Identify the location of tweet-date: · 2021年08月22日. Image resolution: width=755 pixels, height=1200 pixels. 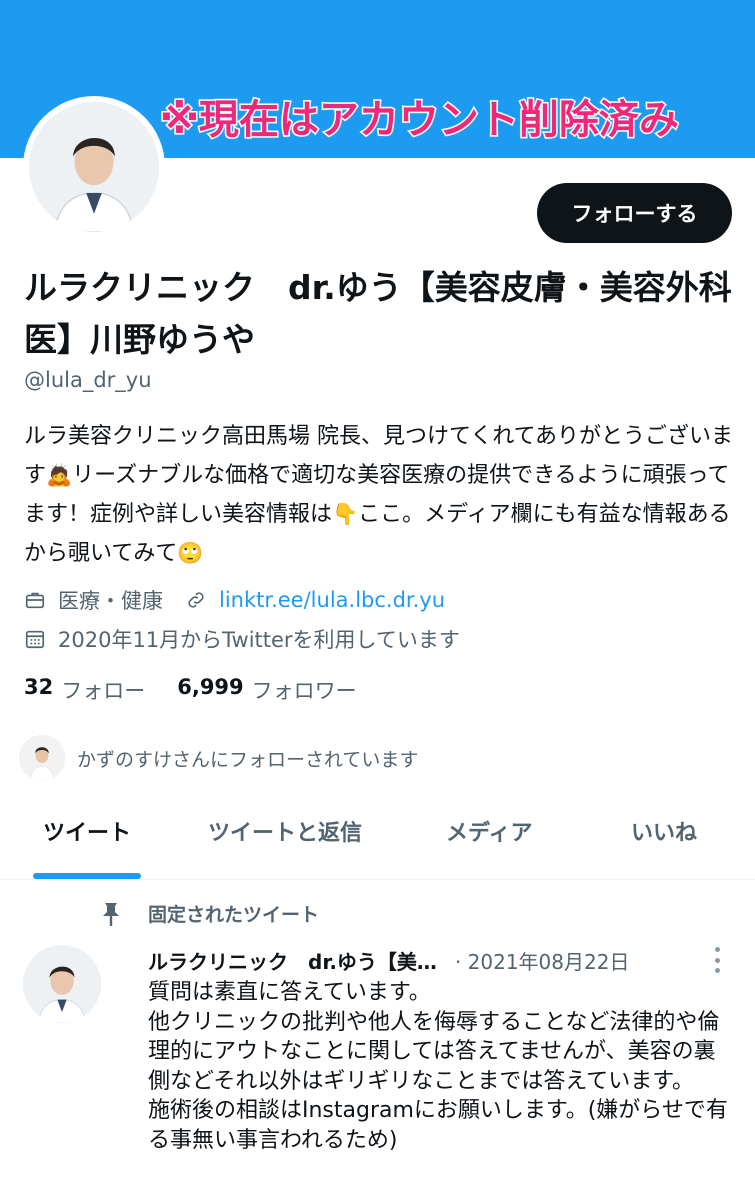
(542, 960).